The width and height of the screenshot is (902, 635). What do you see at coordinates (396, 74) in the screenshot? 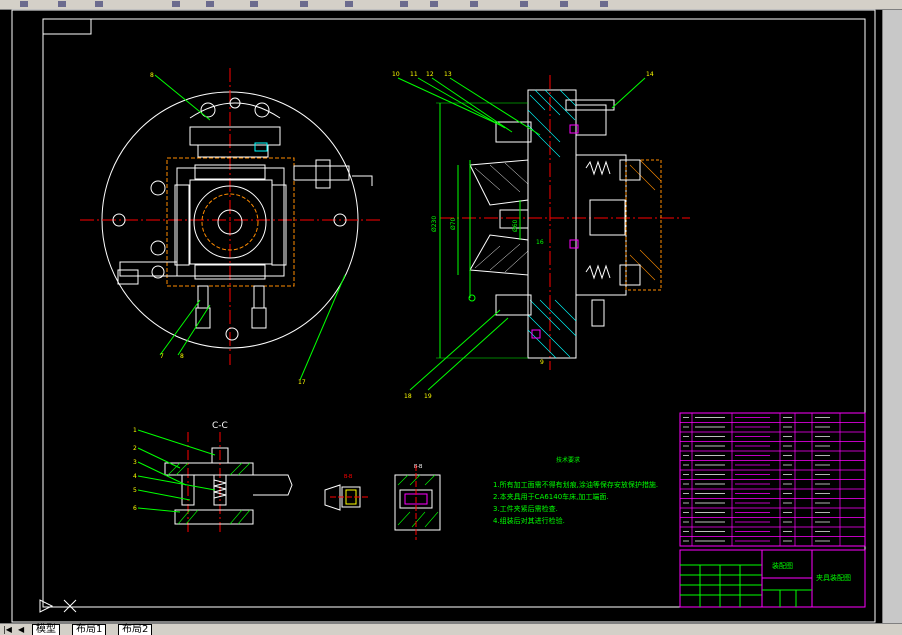
I see `balloon-10: 10` at bounding box center [396, 74].